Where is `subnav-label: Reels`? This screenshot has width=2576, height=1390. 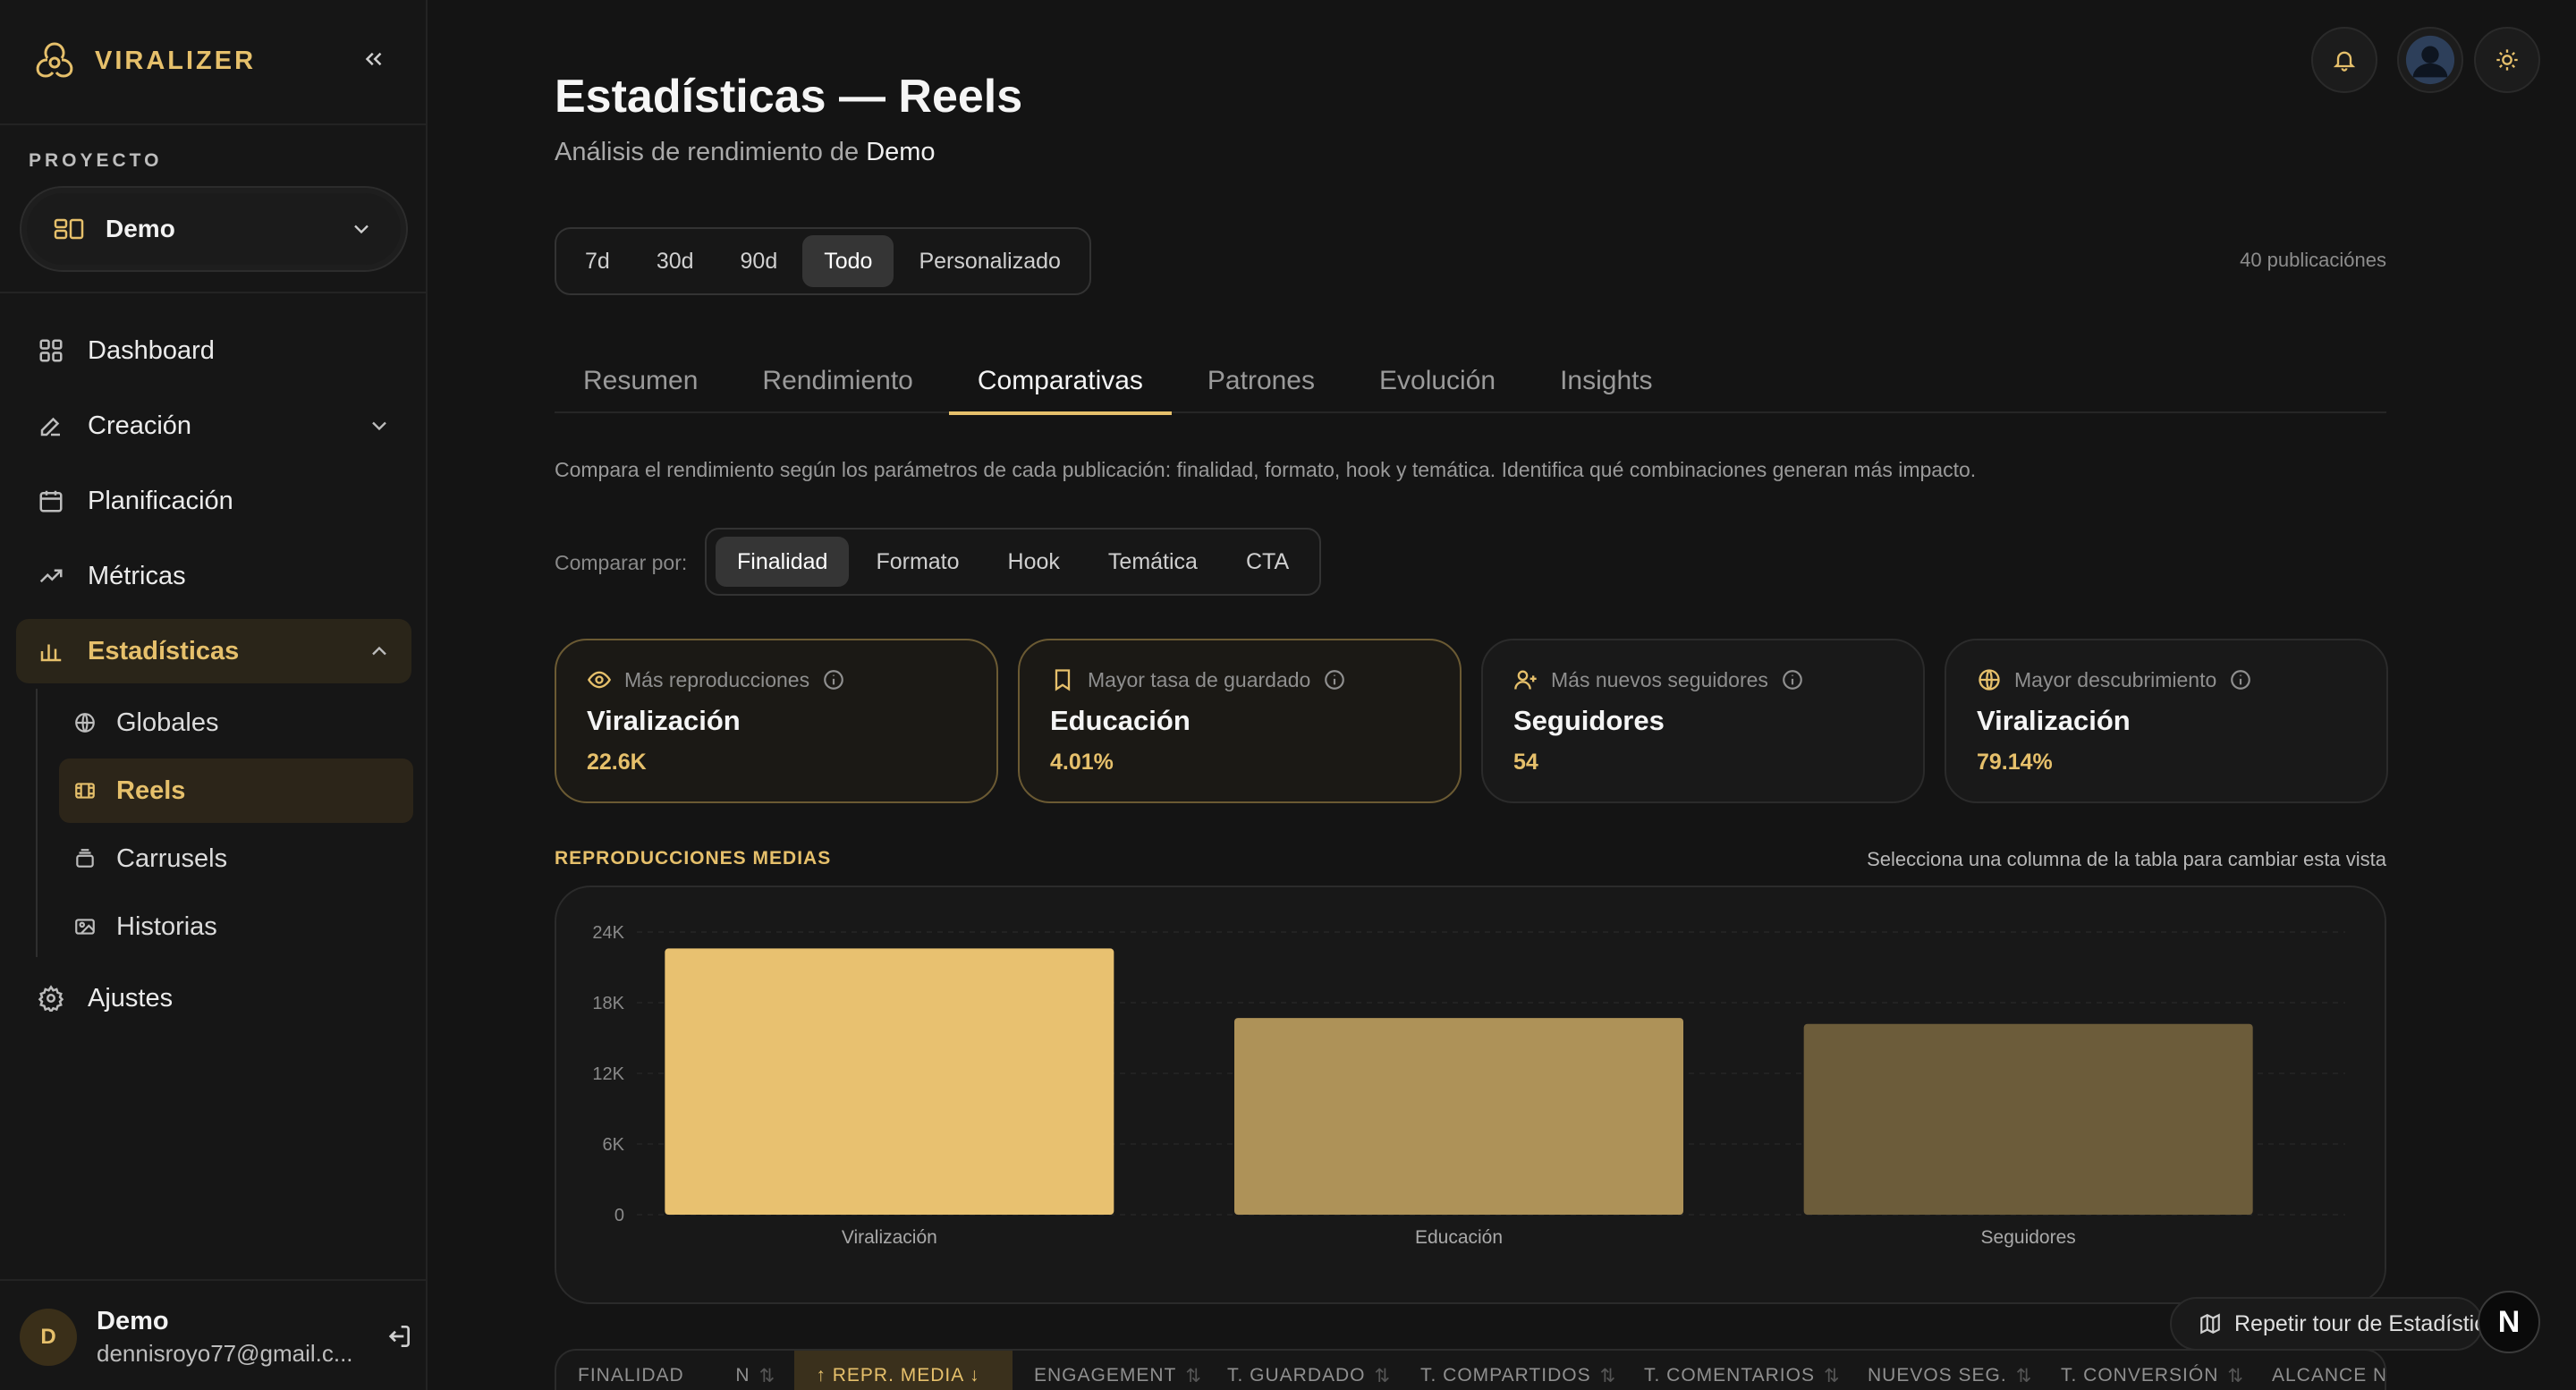
subnav-label: Reels is located at coordinates (151, 790).